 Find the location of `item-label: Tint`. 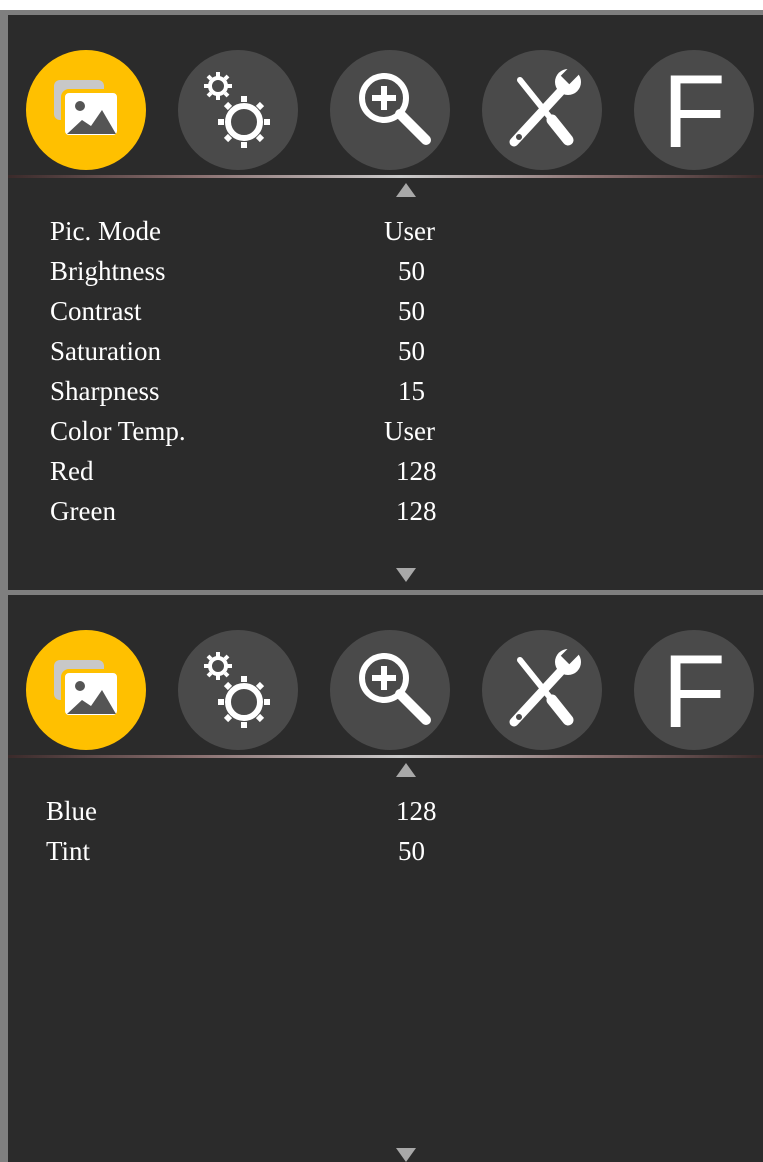

item-label: Tint is located at coordinates (68, 851).